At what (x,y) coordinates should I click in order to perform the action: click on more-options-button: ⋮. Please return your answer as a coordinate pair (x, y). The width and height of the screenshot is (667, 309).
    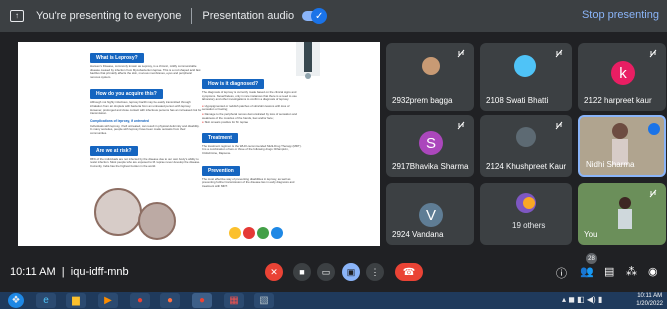
    Looking at the image, I should click on (375, 272).